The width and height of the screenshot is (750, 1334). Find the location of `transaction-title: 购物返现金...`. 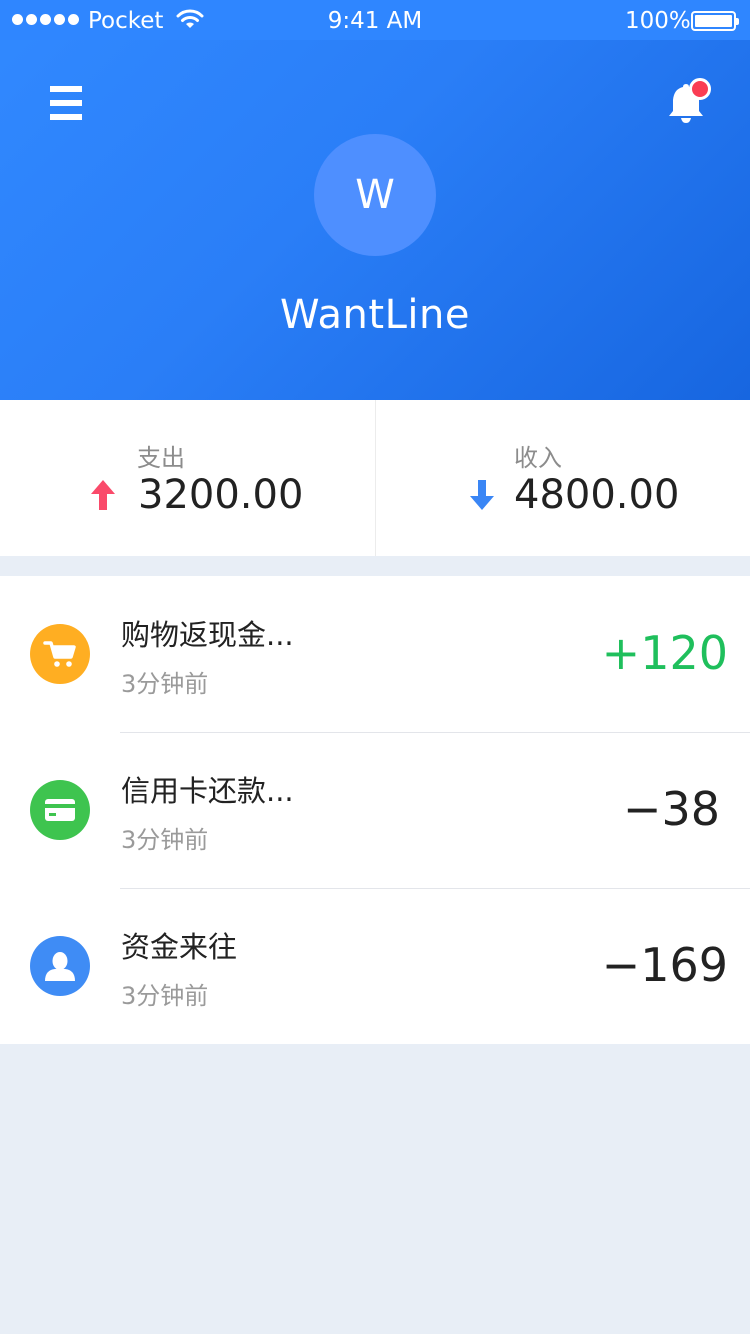

transaction-title: 购物返现金... is located at coordinates (207, 635).